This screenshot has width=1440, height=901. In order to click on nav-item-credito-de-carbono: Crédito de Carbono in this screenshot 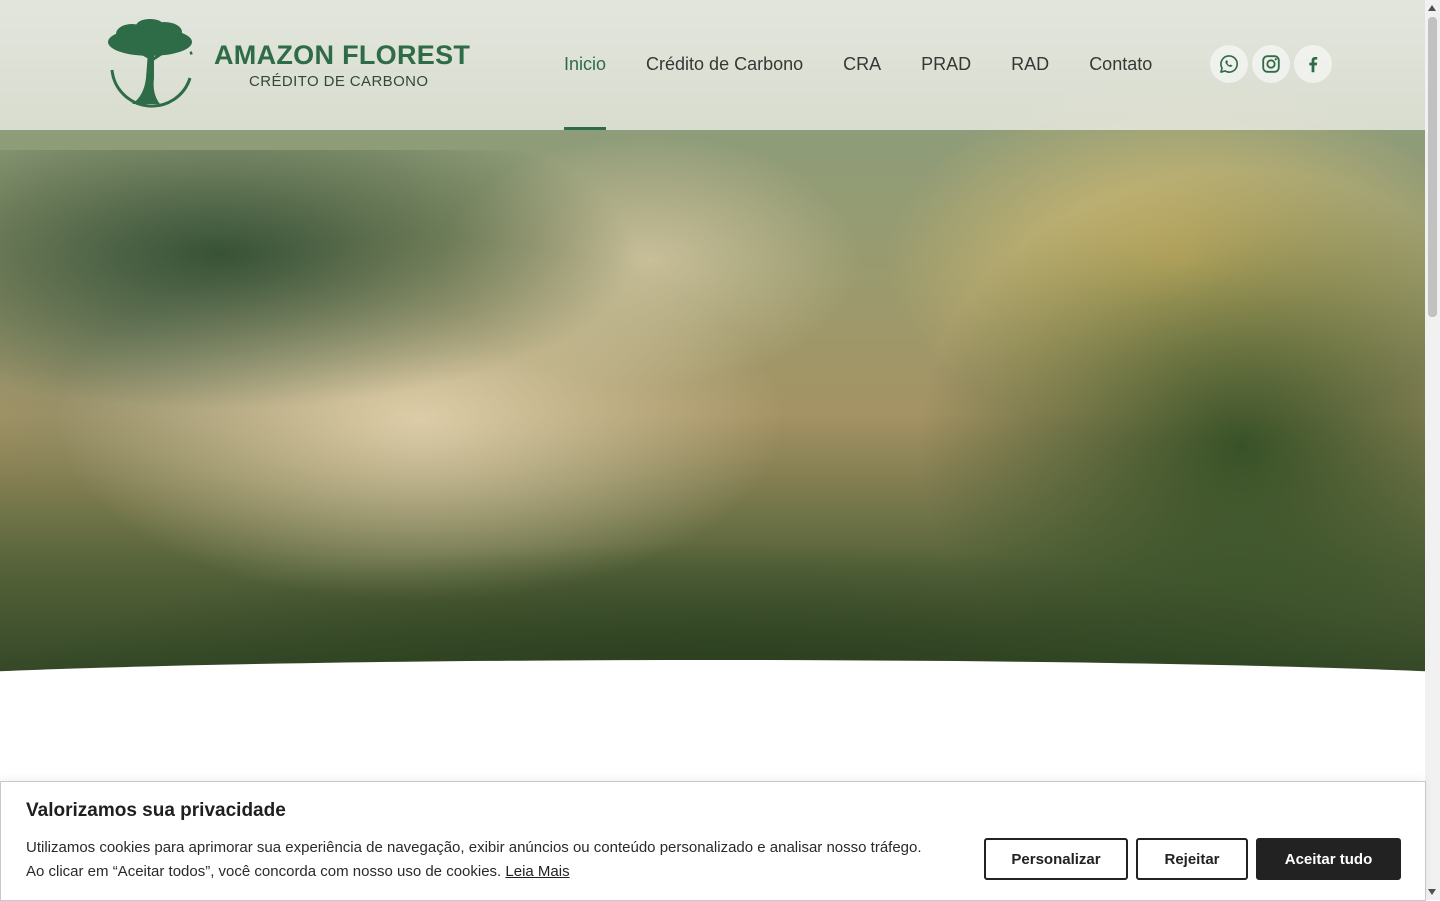, I will do `click(724, 65)`.